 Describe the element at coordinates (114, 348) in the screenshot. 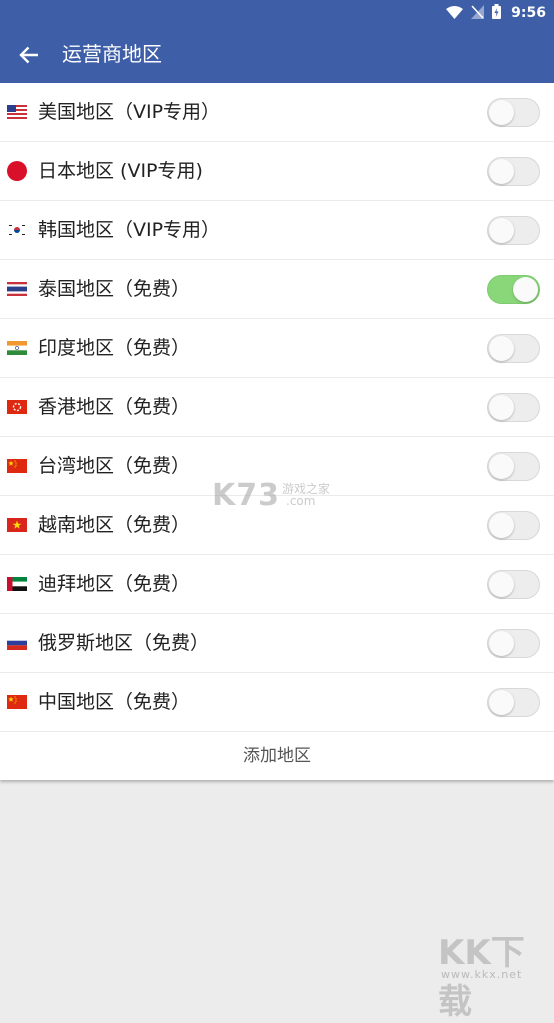

I see `region-label: 印度地区（免费）` at that location.